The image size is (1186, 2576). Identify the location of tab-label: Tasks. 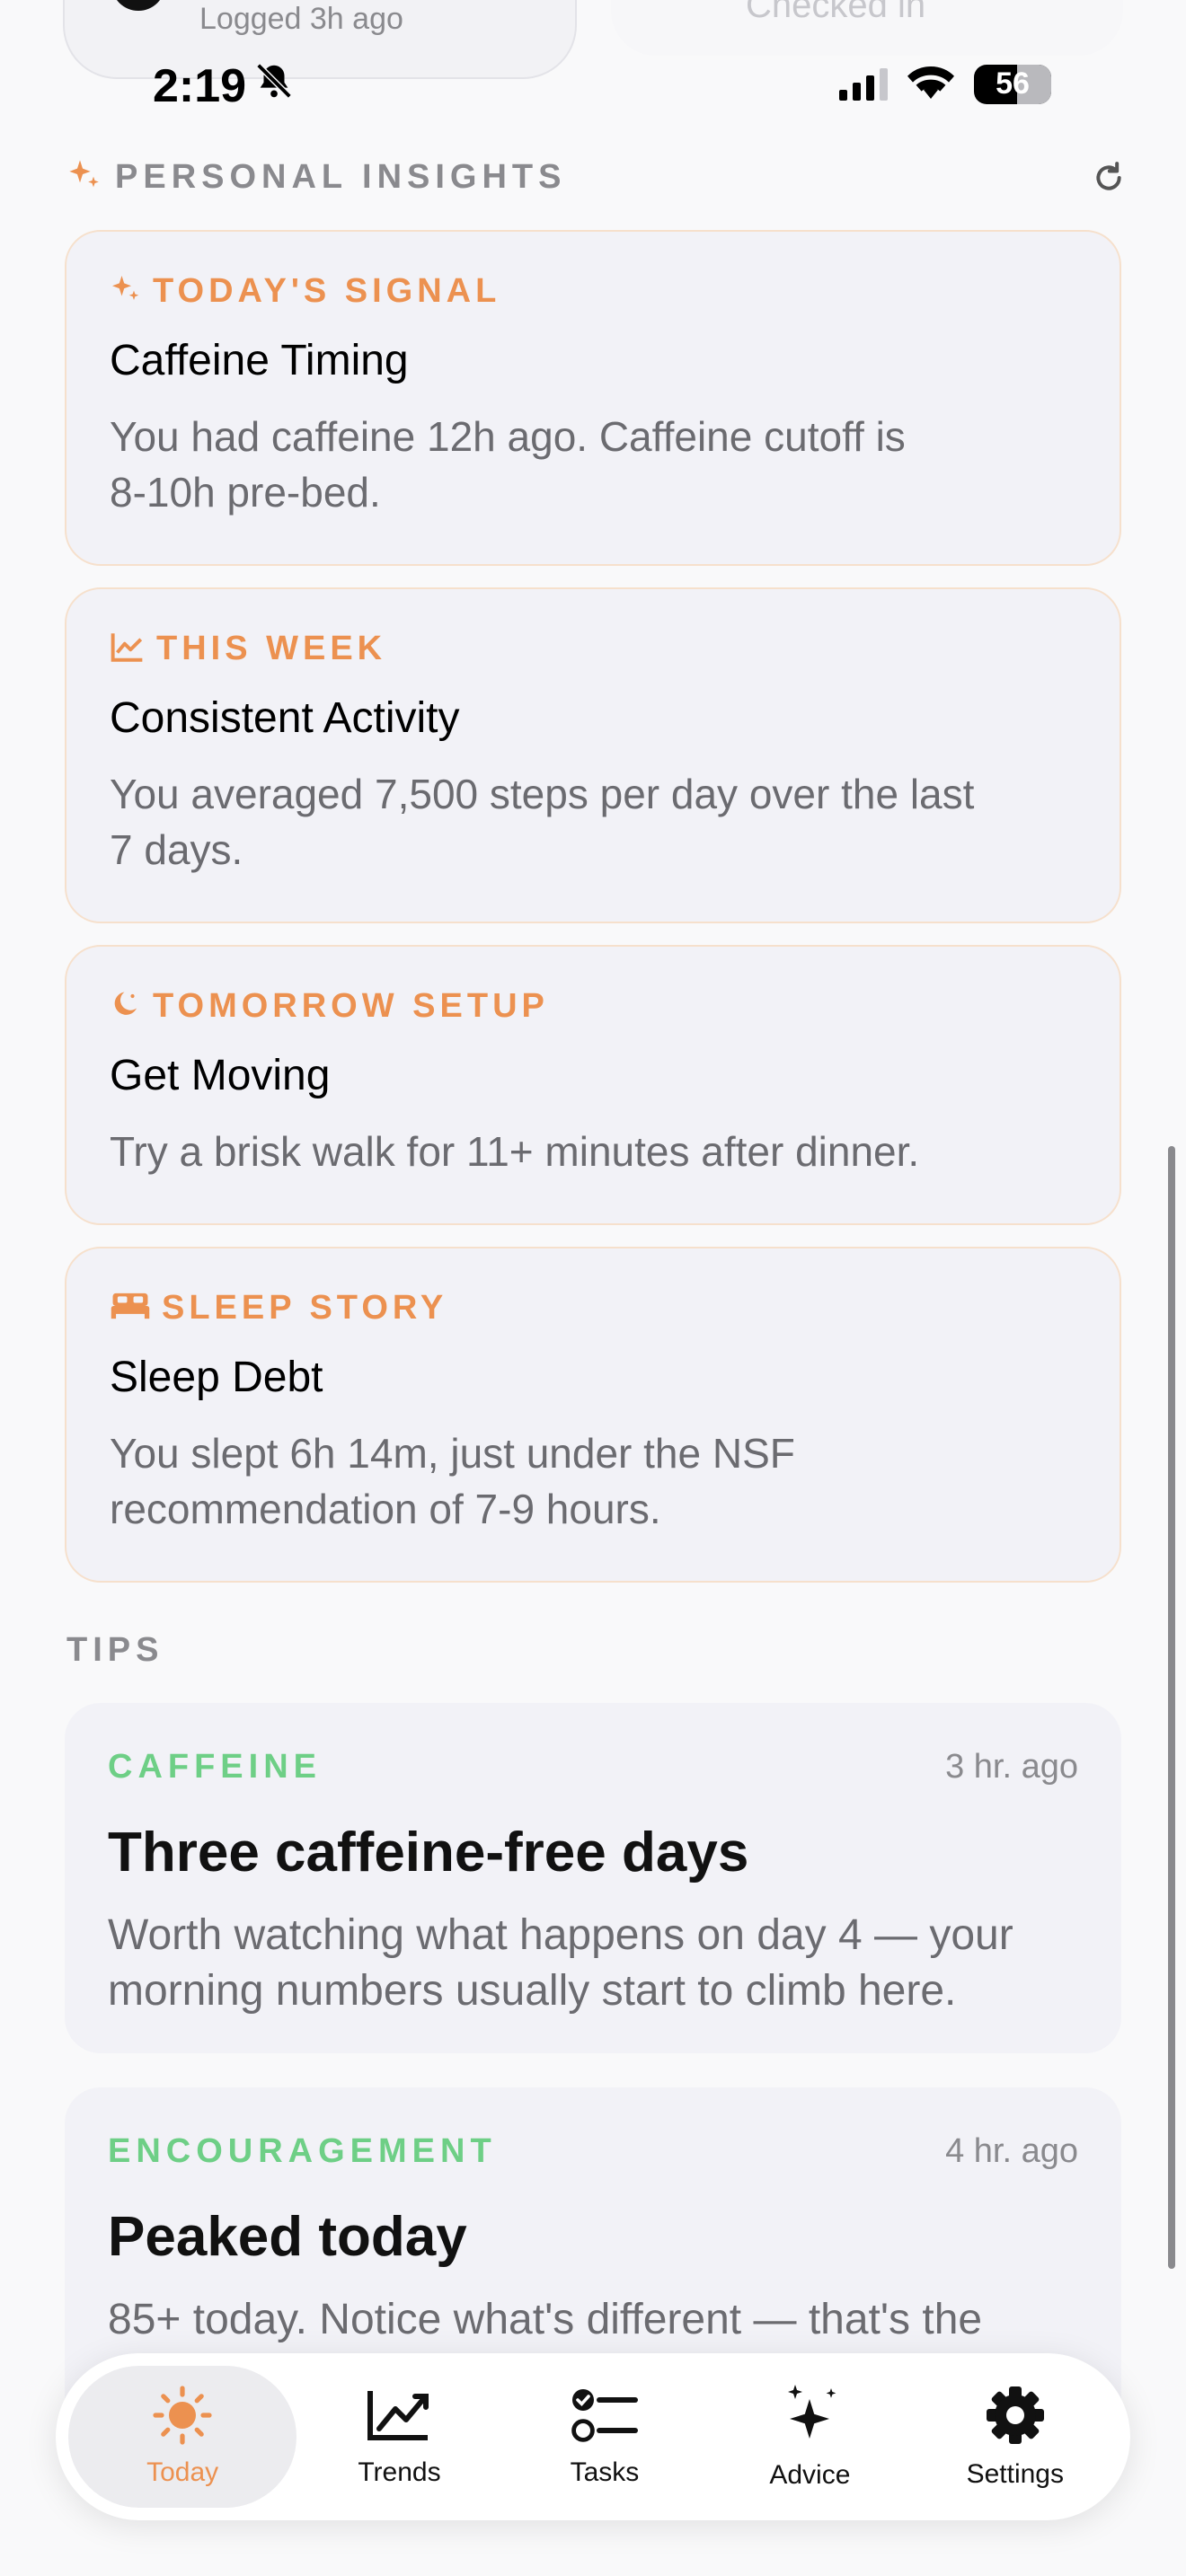
(605, 2472).